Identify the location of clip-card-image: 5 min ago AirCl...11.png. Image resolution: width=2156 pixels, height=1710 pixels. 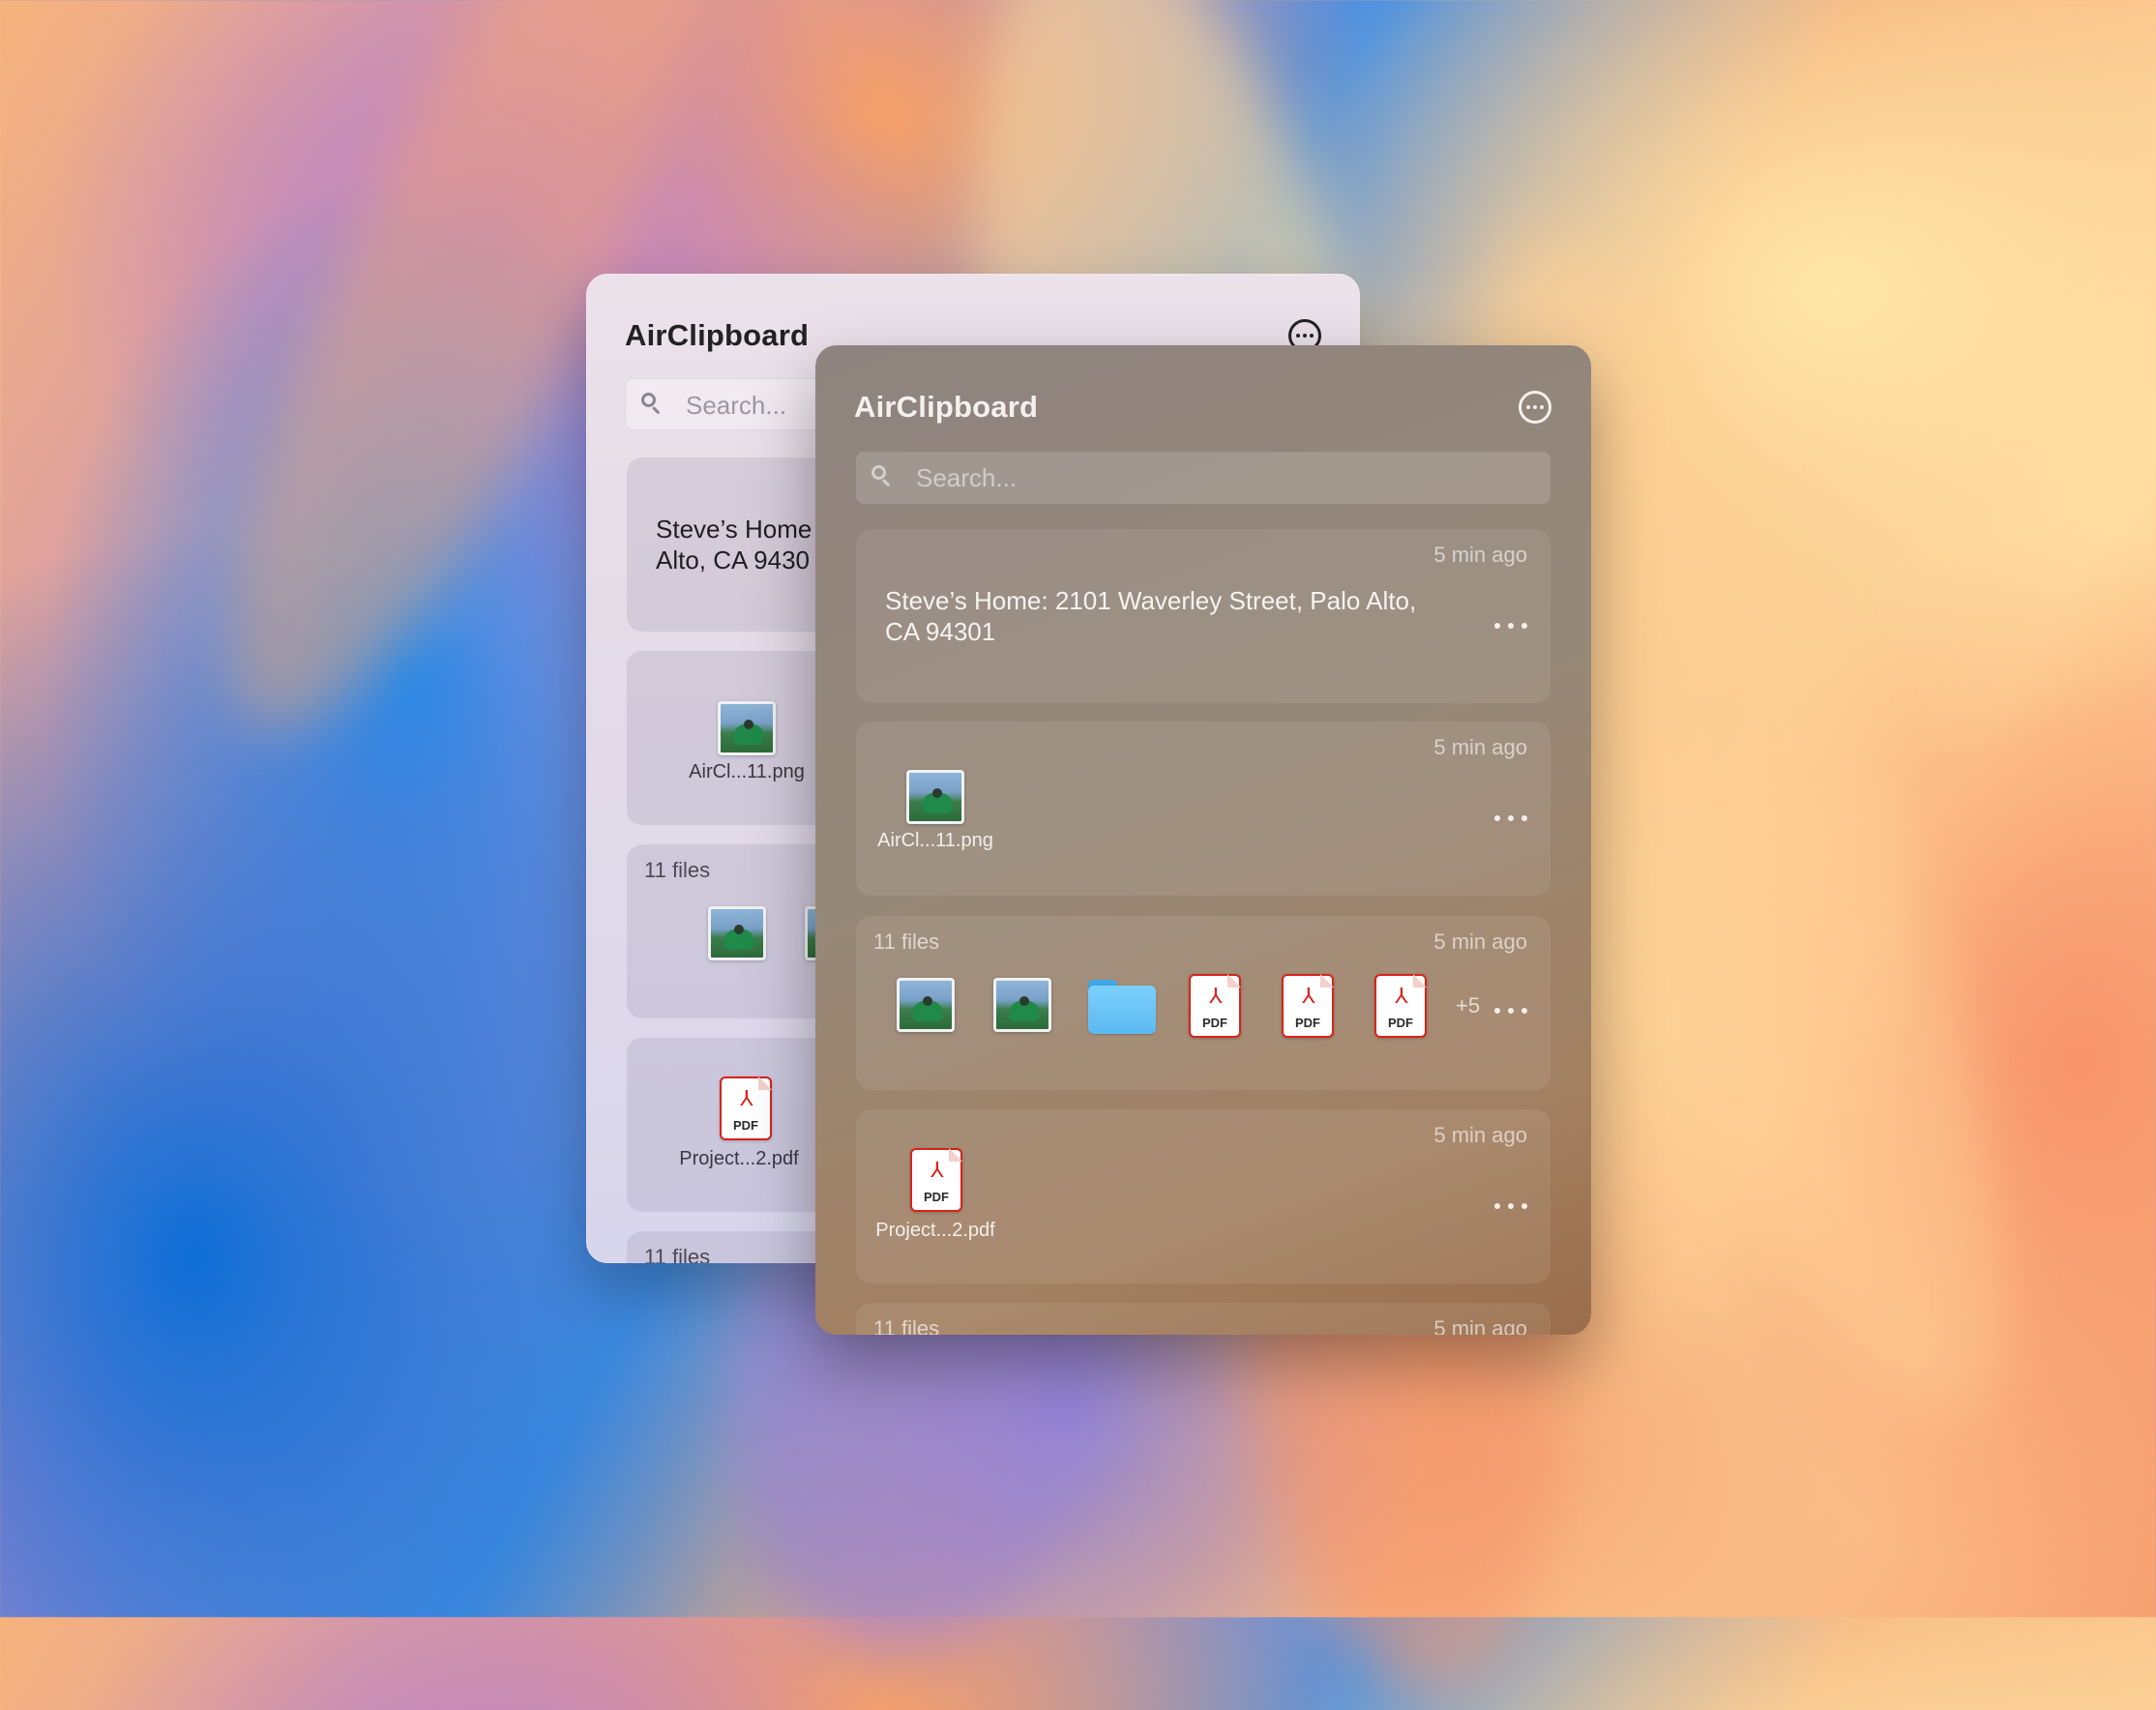
(1203, 809).